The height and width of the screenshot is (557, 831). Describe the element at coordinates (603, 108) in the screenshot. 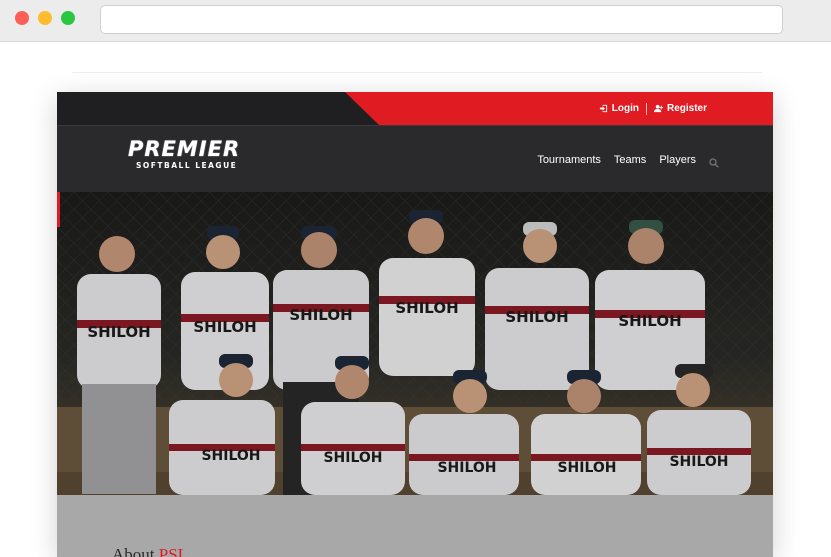

I see `sign-in-icon` at that location.